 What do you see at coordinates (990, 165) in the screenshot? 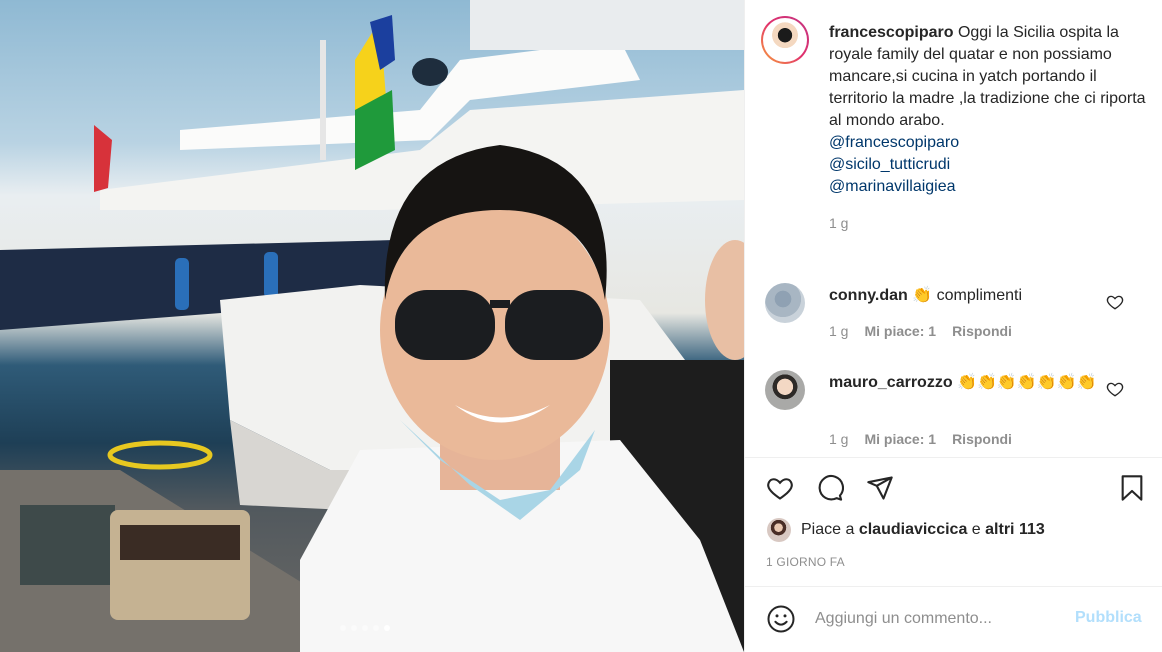
I see `mention-link: @sicilo_tutticrudi` at bounding box center [990, 165].